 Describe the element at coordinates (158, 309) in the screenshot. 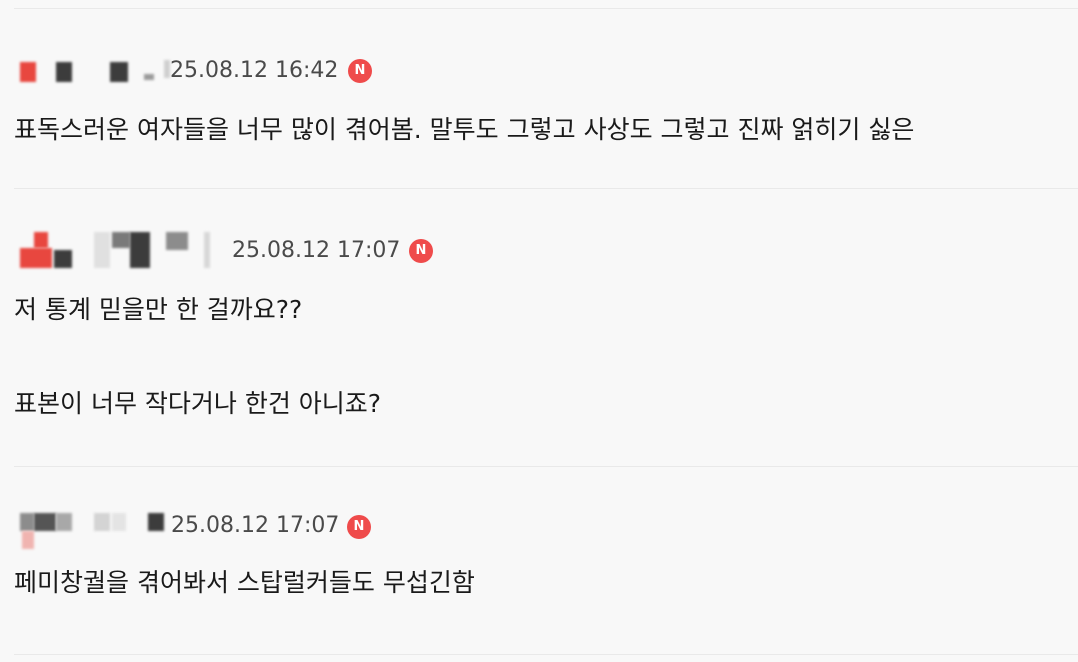

I see `comment-text: 저 통계 믿을만 한 걸까요??` at that location.